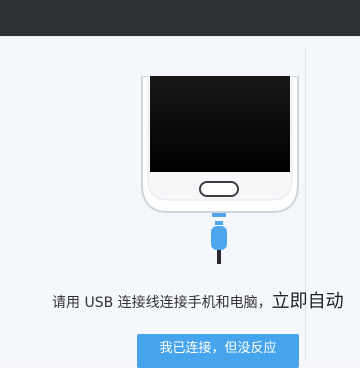 The width and height of the screenshot is (360, 368). What do you see at coordinates (162, 303) in the screenshot?
I see `instruction-main-text: 请用 USB 连接线连接手机和电脑，` at bounding box center [162, 303].